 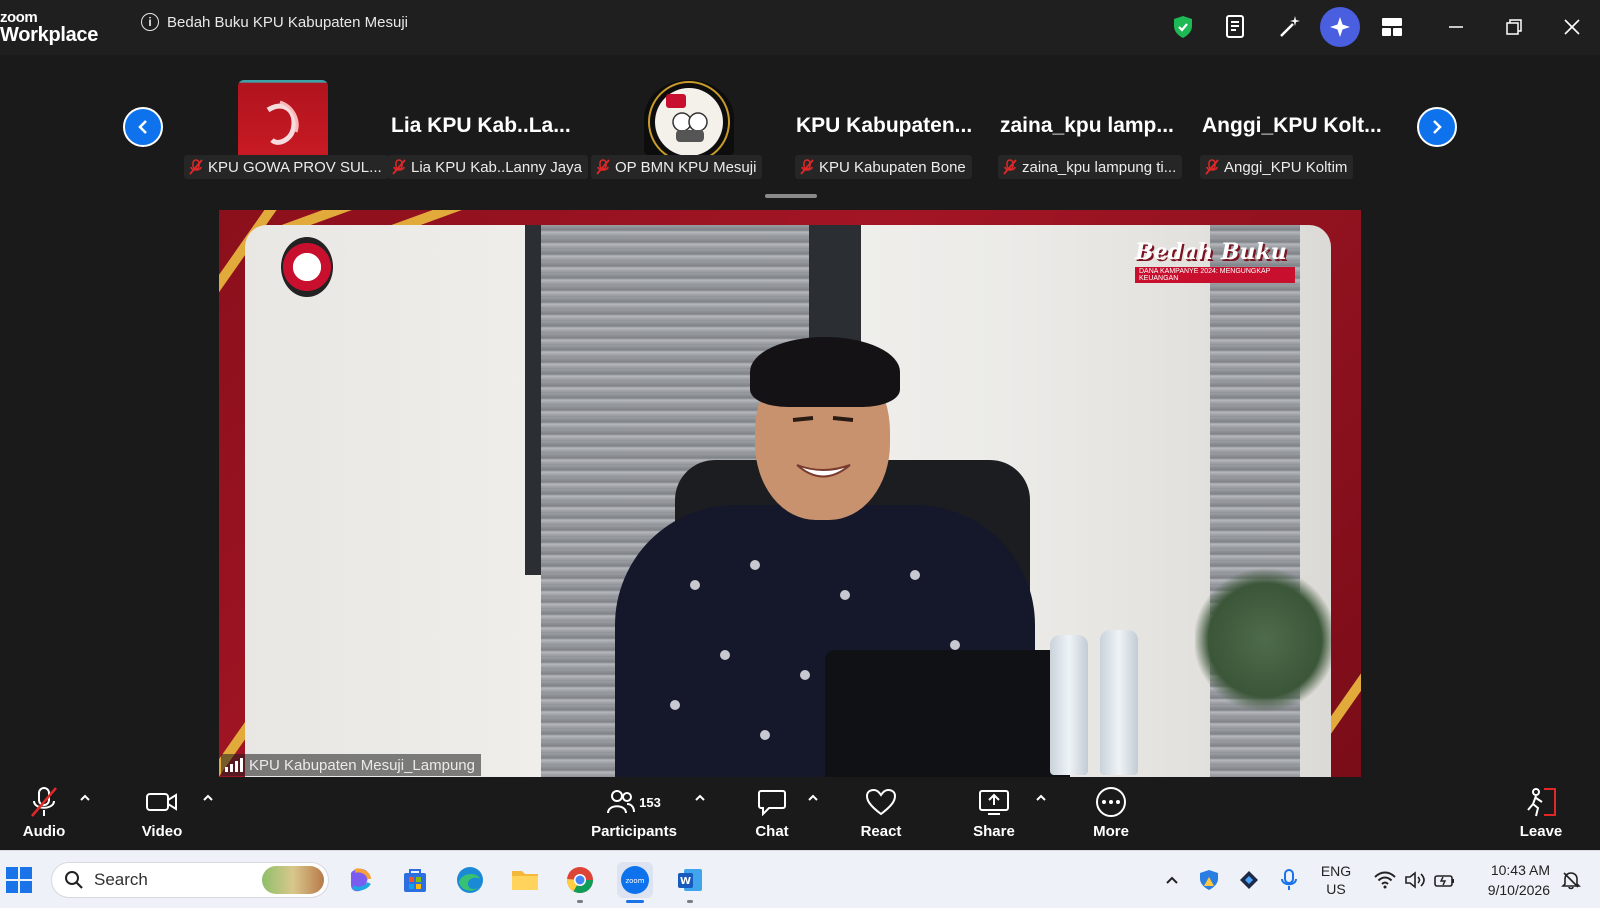 What do you see at coordinates (1385, 879) in the screenshot?
I see `wifi-icon` at bounding box center [1385, 879].